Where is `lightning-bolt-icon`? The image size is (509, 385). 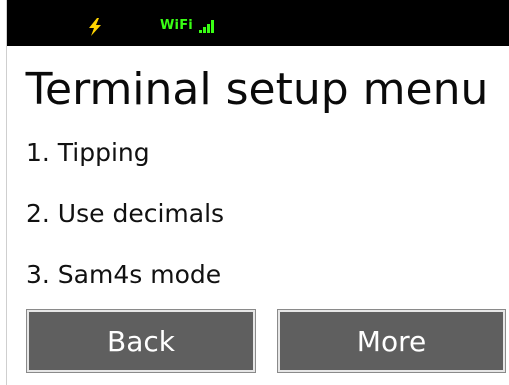
lightning-bolt-icon is located at coordinates (95, 27).